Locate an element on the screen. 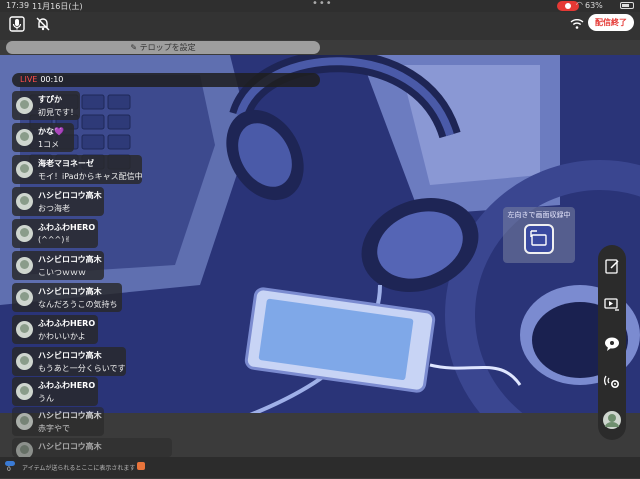 The height and width of the screenshot is (479, 640). status-bar: 17:39 11月16日(土) ••• ◠ 63% is located at coordinates (320, 6).